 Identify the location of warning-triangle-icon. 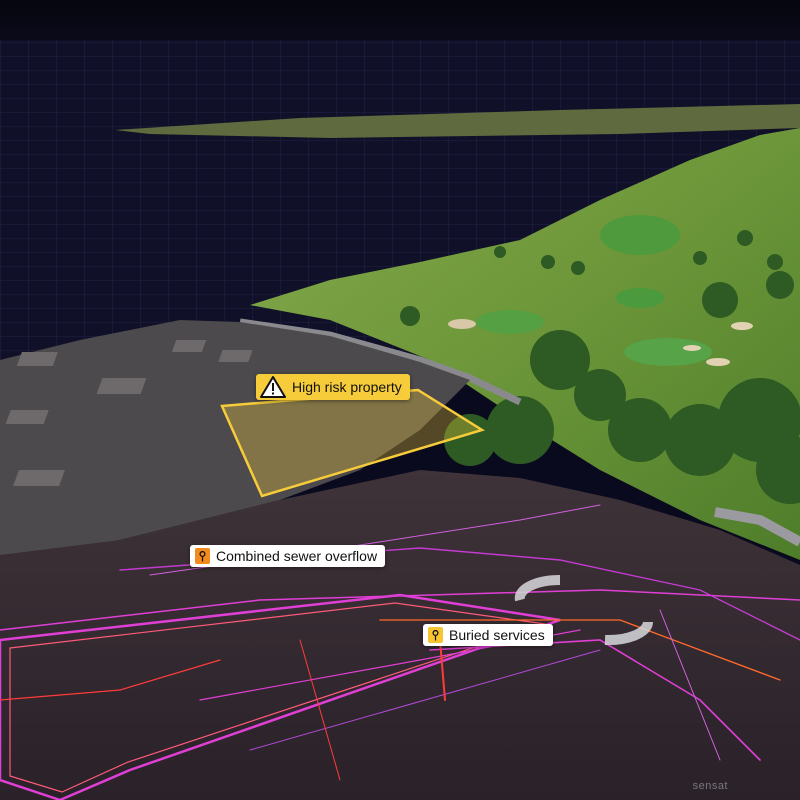
(273, 387).